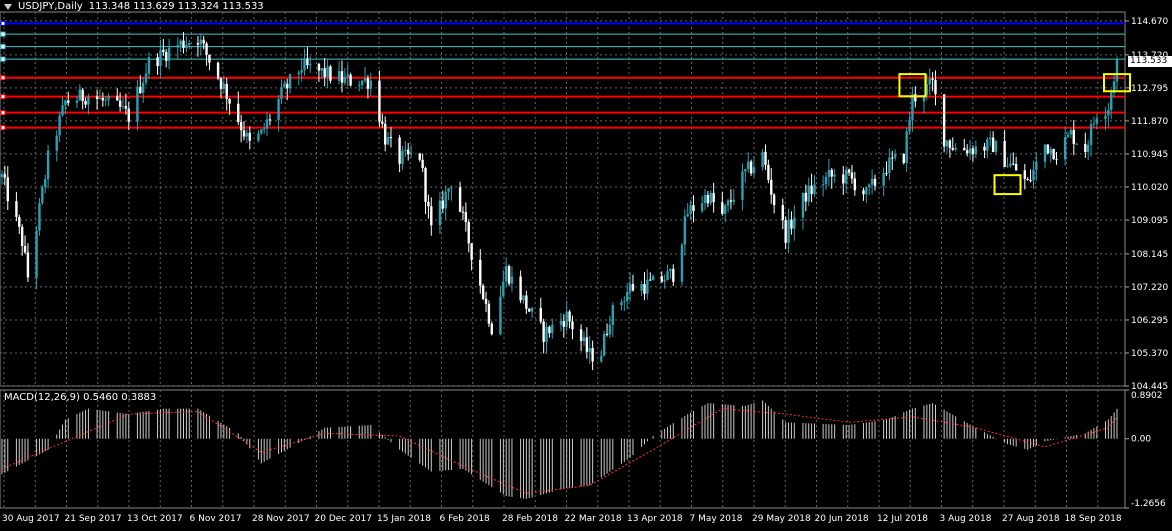  Describe the element at coordinates (842, 519) in the screenshot. I see `x-tick-label: 20 Jun 2018` at that location.